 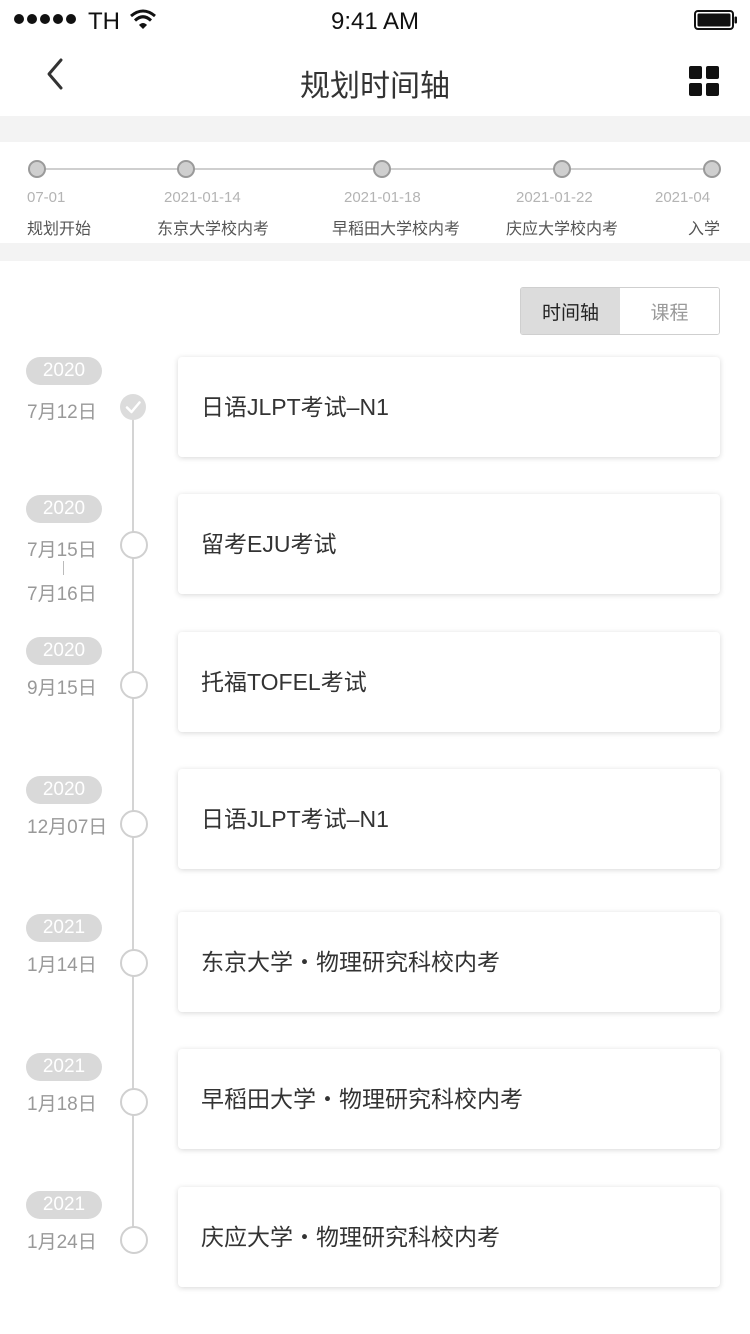 What do you see at coordinates (213, 229) in the screenshot?
I see `milestone-name: 东京大学校内考` at bounding box center [213, 229].